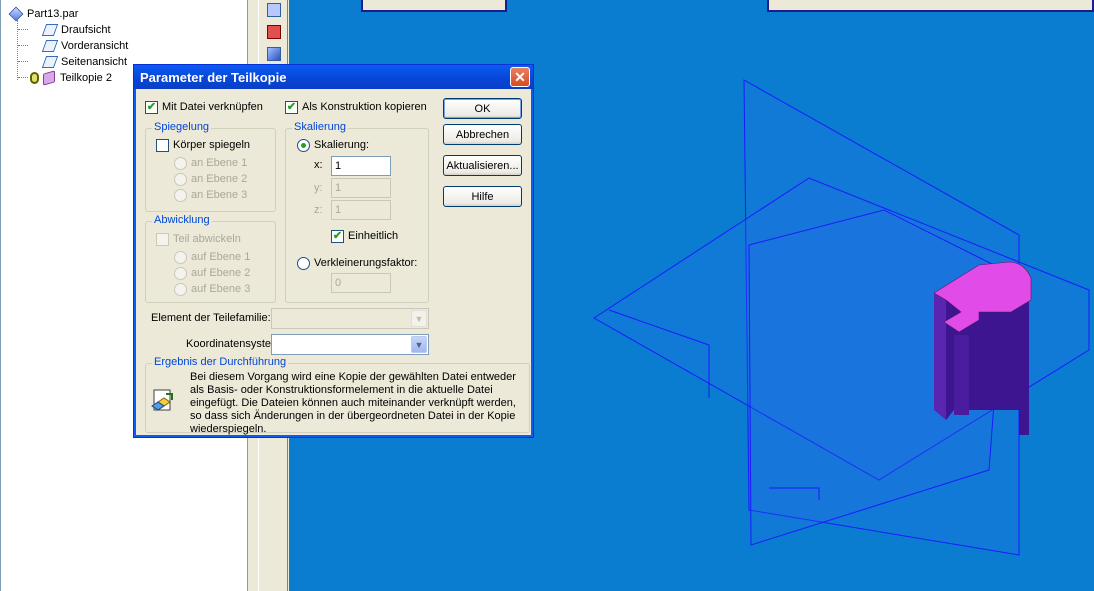 This screenshot has width=1094, height=591. Describe the element at coordinates (318, 165) in the screenshot. I see `scale-x-label: x:` at that location.